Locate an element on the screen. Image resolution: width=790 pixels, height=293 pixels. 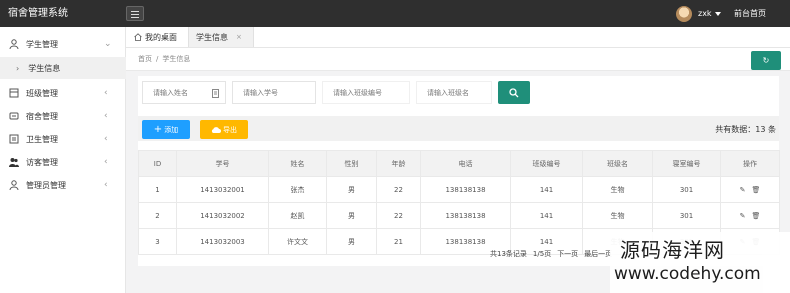
sidebar-item-visitors: 访客管理 ‹ is located at coordinates (63, 162).